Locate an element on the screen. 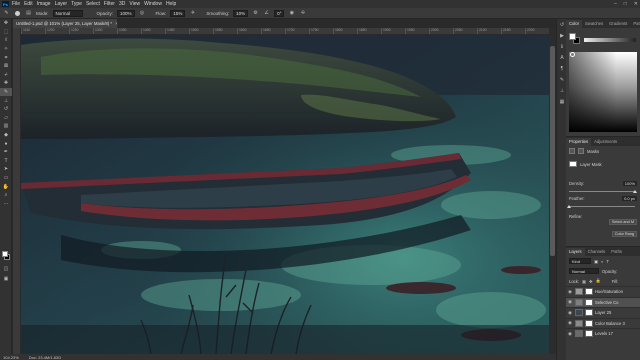 The image size is (640, 360). tab-properties: Properties is located at coordinates (579, 142).